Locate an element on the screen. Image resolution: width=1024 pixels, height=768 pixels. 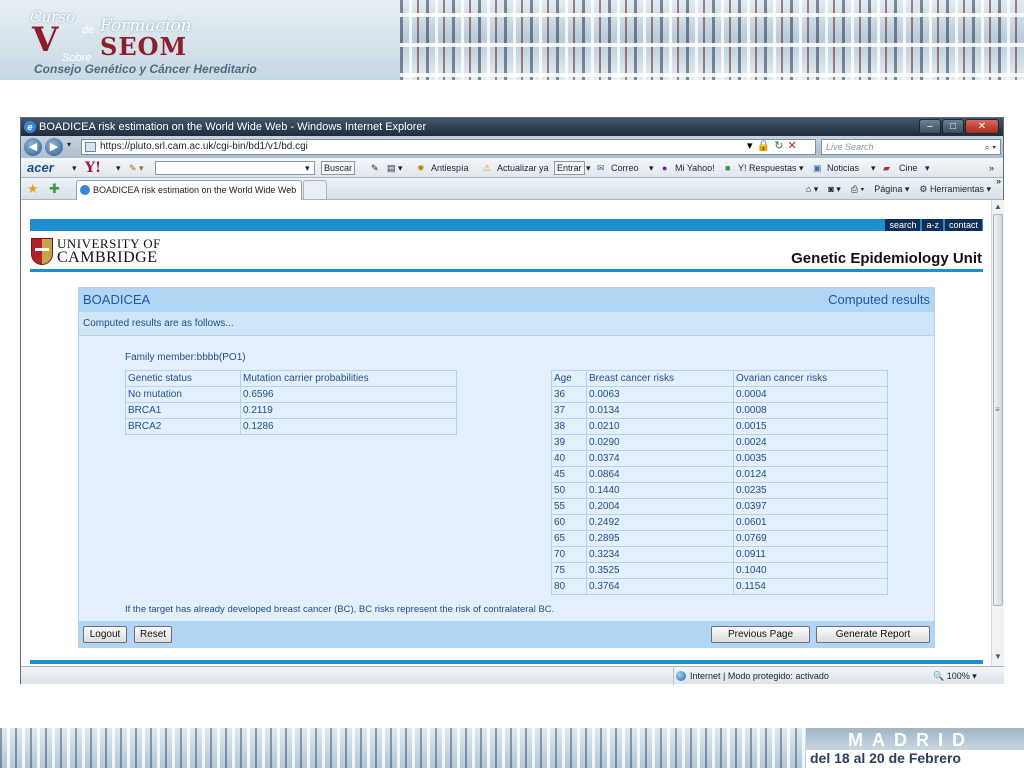
scroll-down-icon: ▼ is located at coordinates (998, 656).